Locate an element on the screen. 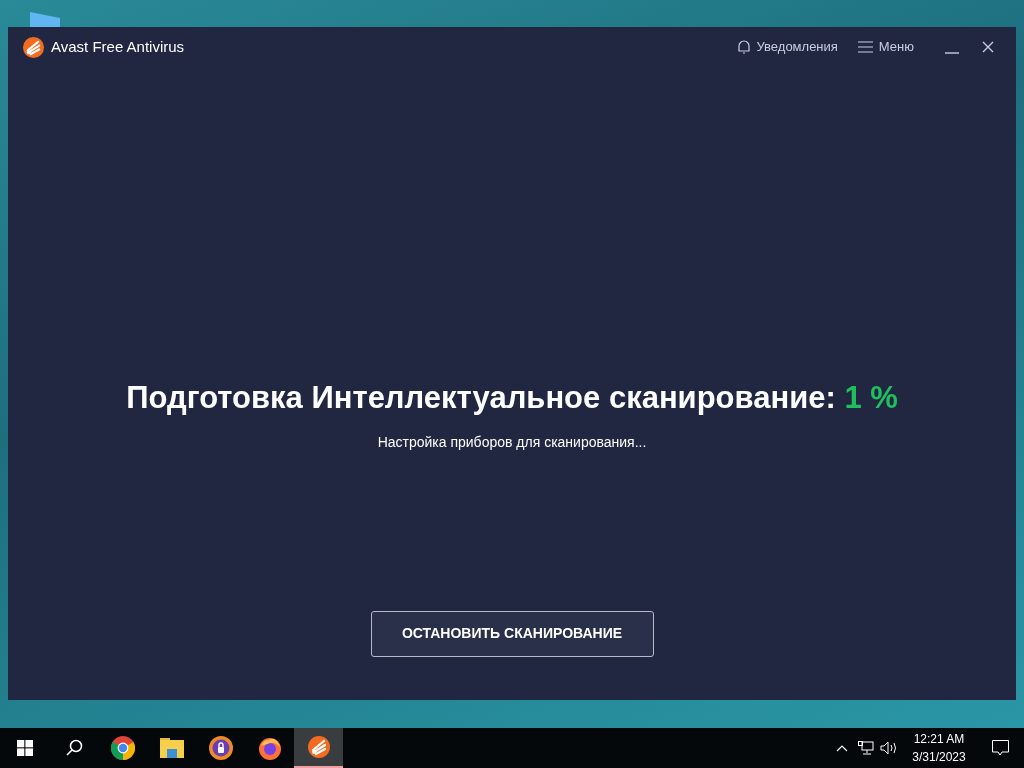  menu-button: Меню is located at coordinates (885, 47).